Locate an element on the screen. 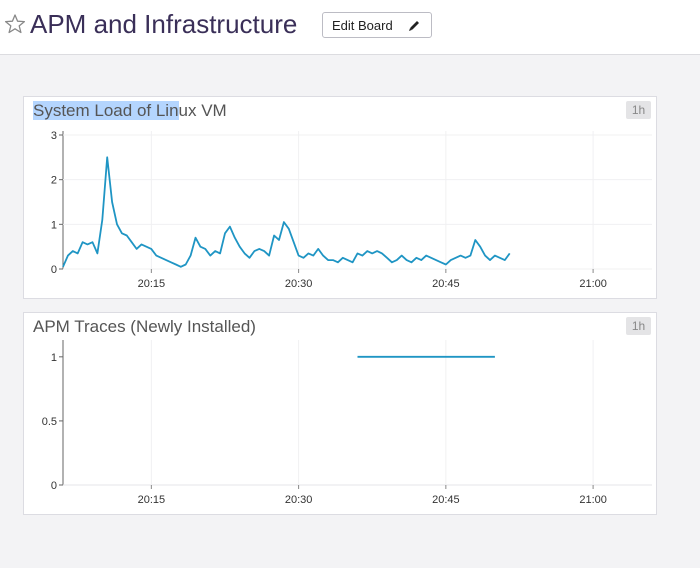 This screenshot has height=568, width=700. x-tick-label: 20:15 is located at coordinates (152, 500).